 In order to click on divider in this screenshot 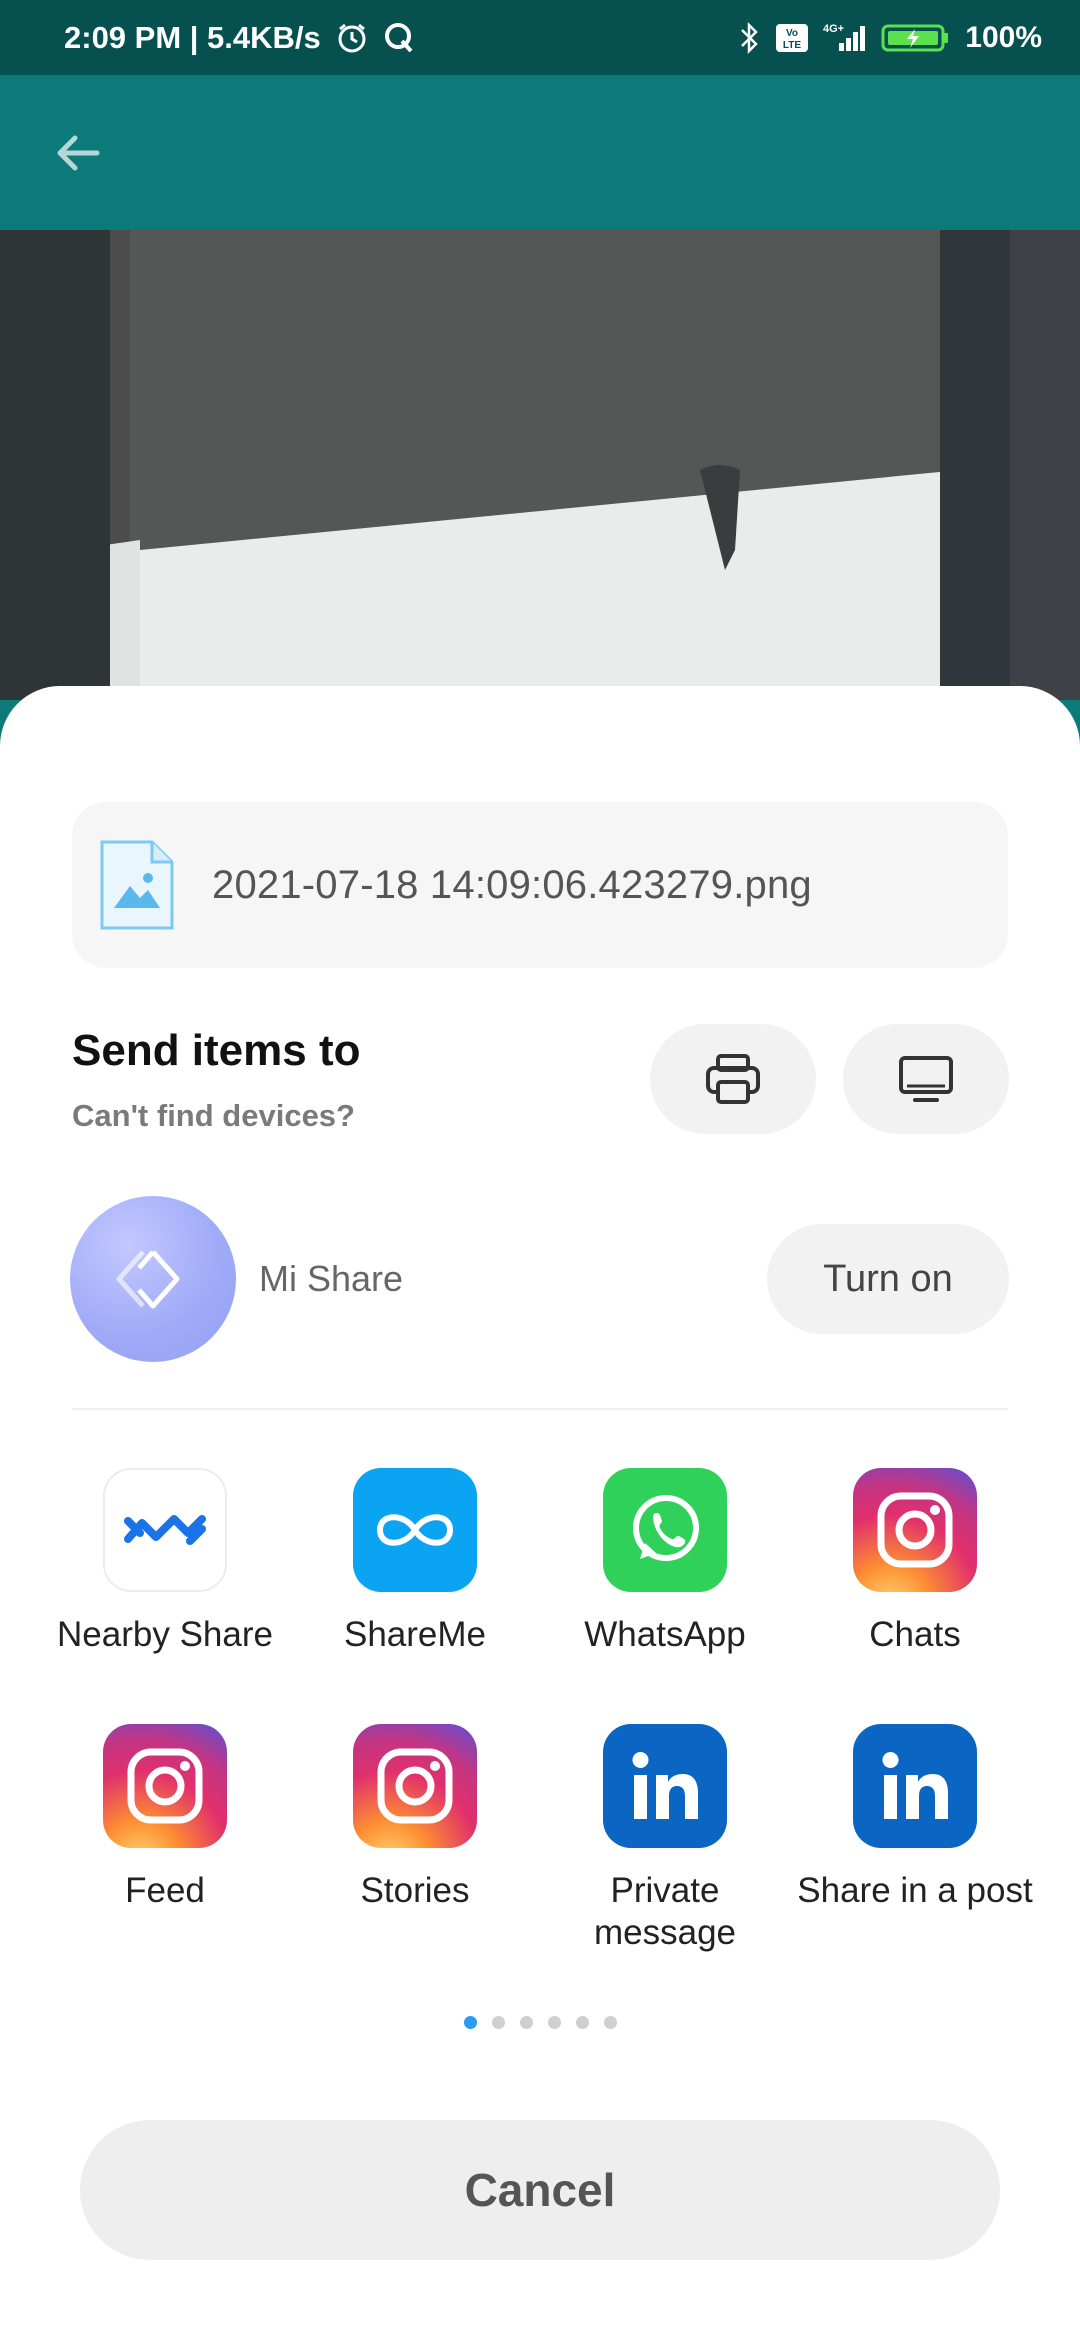, I will do `click(540, 1409)`.